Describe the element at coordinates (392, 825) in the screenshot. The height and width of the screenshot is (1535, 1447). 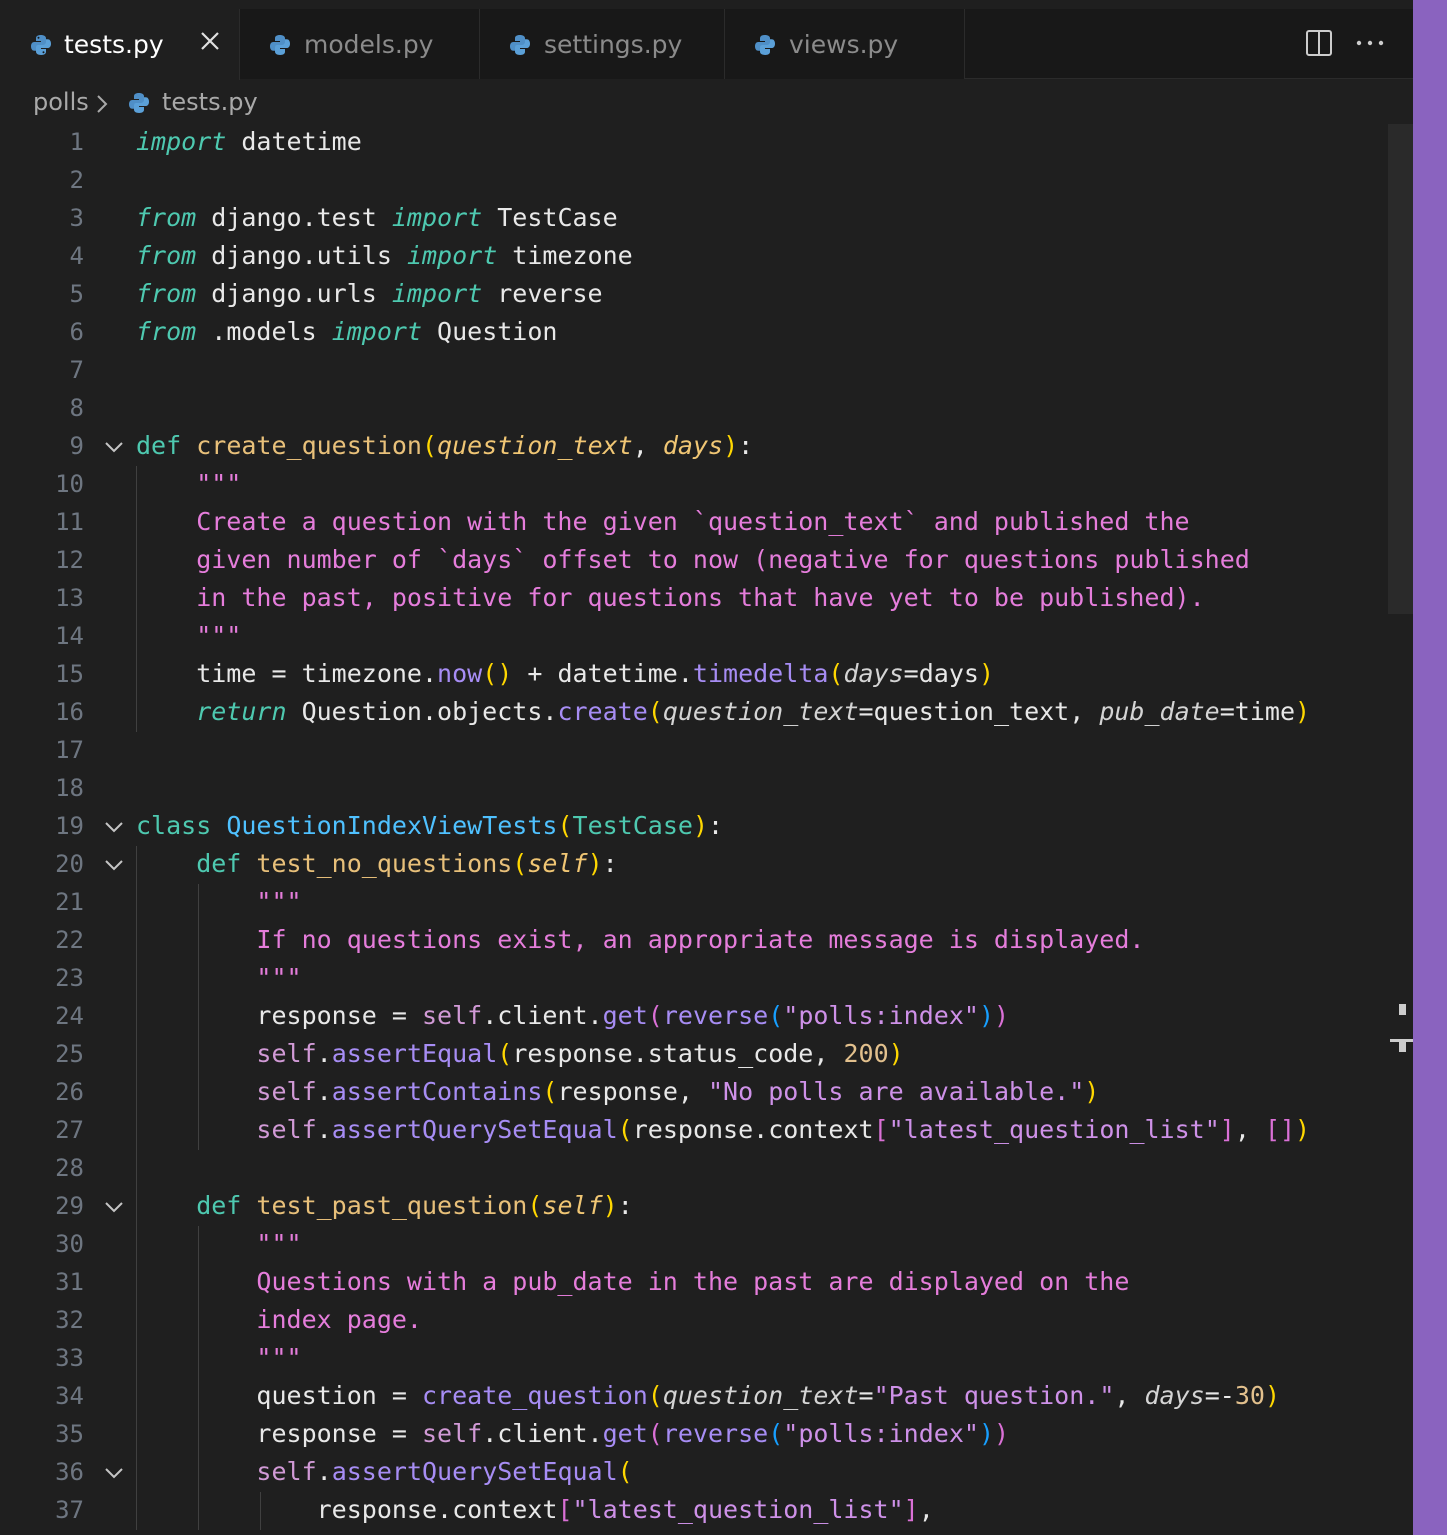
I see `token: QuestionIndexViewTests` at that location.